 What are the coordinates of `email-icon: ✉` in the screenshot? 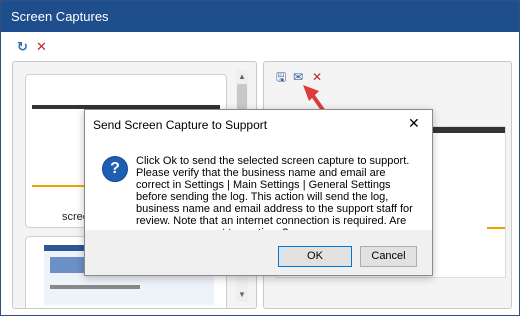 It's located at (298, 77).